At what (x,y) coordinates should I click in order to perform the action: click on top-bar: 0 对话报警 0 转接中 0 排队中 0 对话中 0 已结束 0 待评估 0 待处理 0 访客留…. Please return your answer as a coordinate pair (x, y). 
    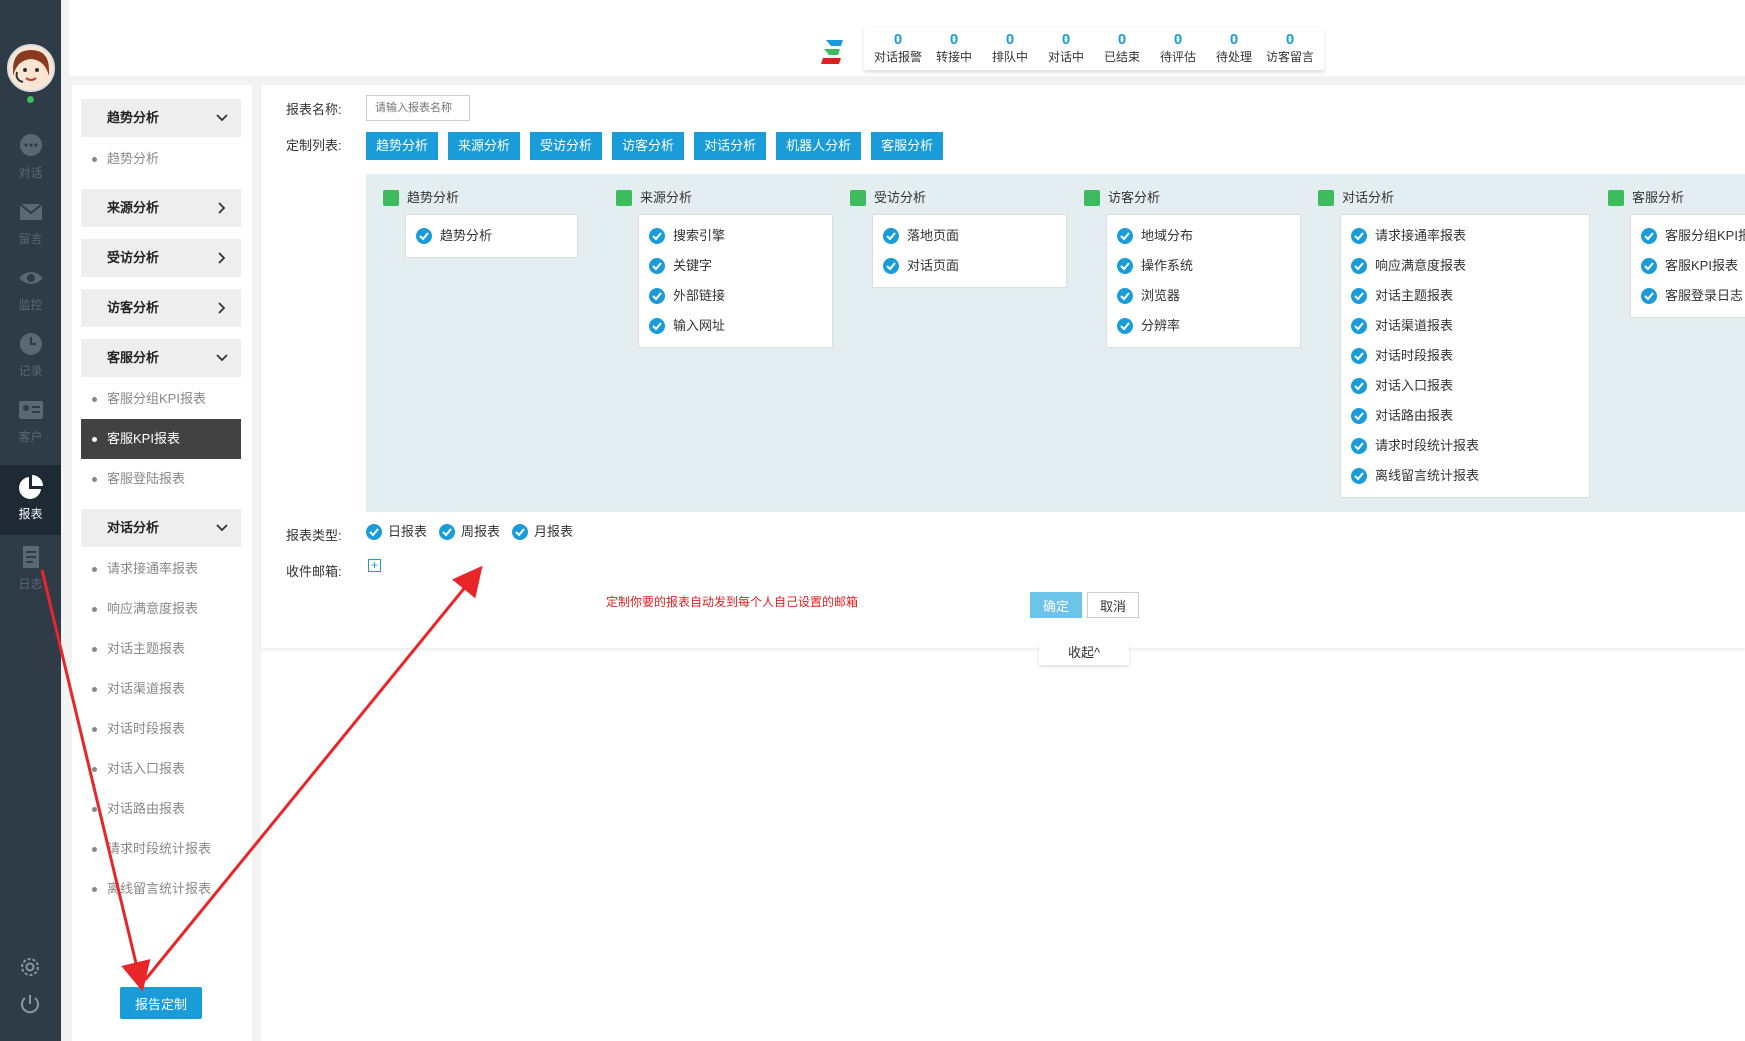
    Looking at the image, I should click on (907, 38).